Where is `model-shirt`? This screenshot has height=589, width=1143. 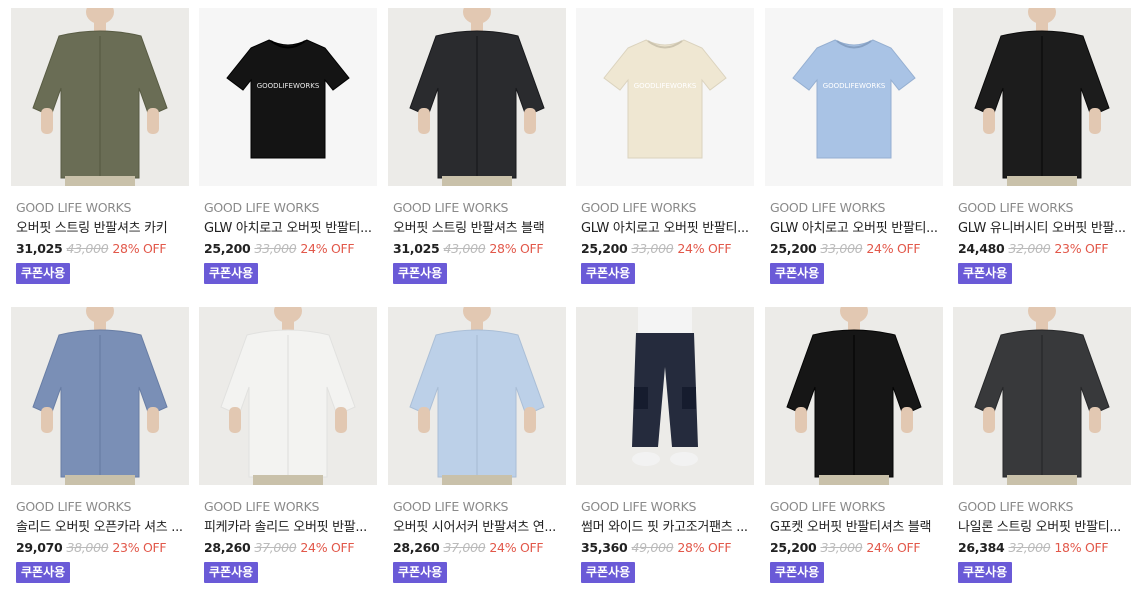 model-shirt is located at coordinates (665, 322).